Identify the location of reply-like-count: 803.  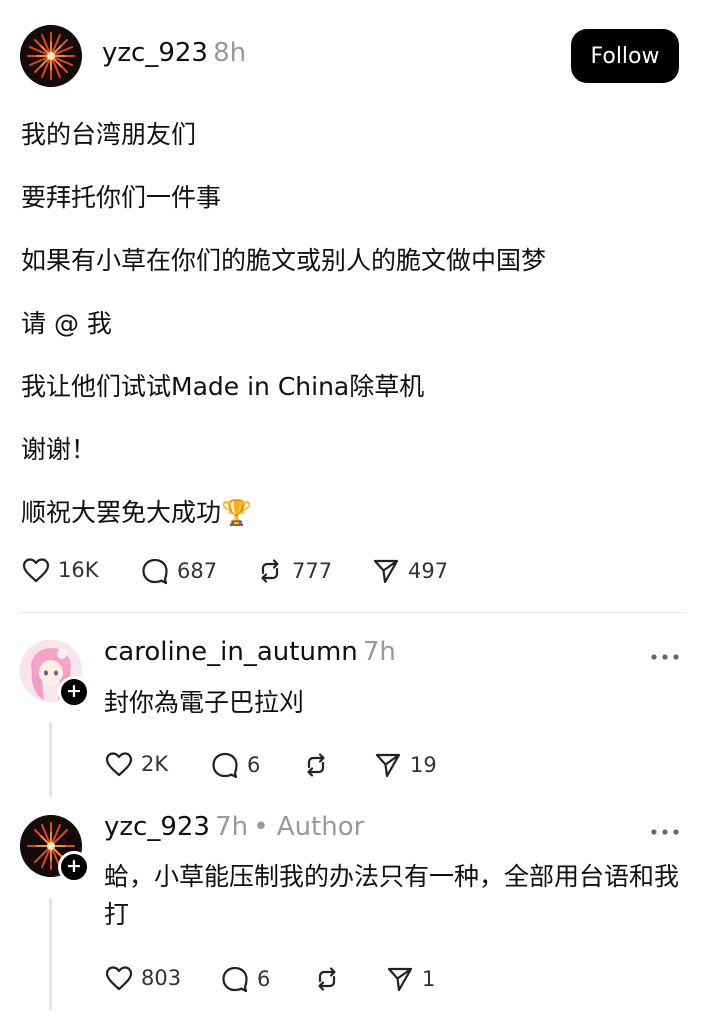
(161, 978).